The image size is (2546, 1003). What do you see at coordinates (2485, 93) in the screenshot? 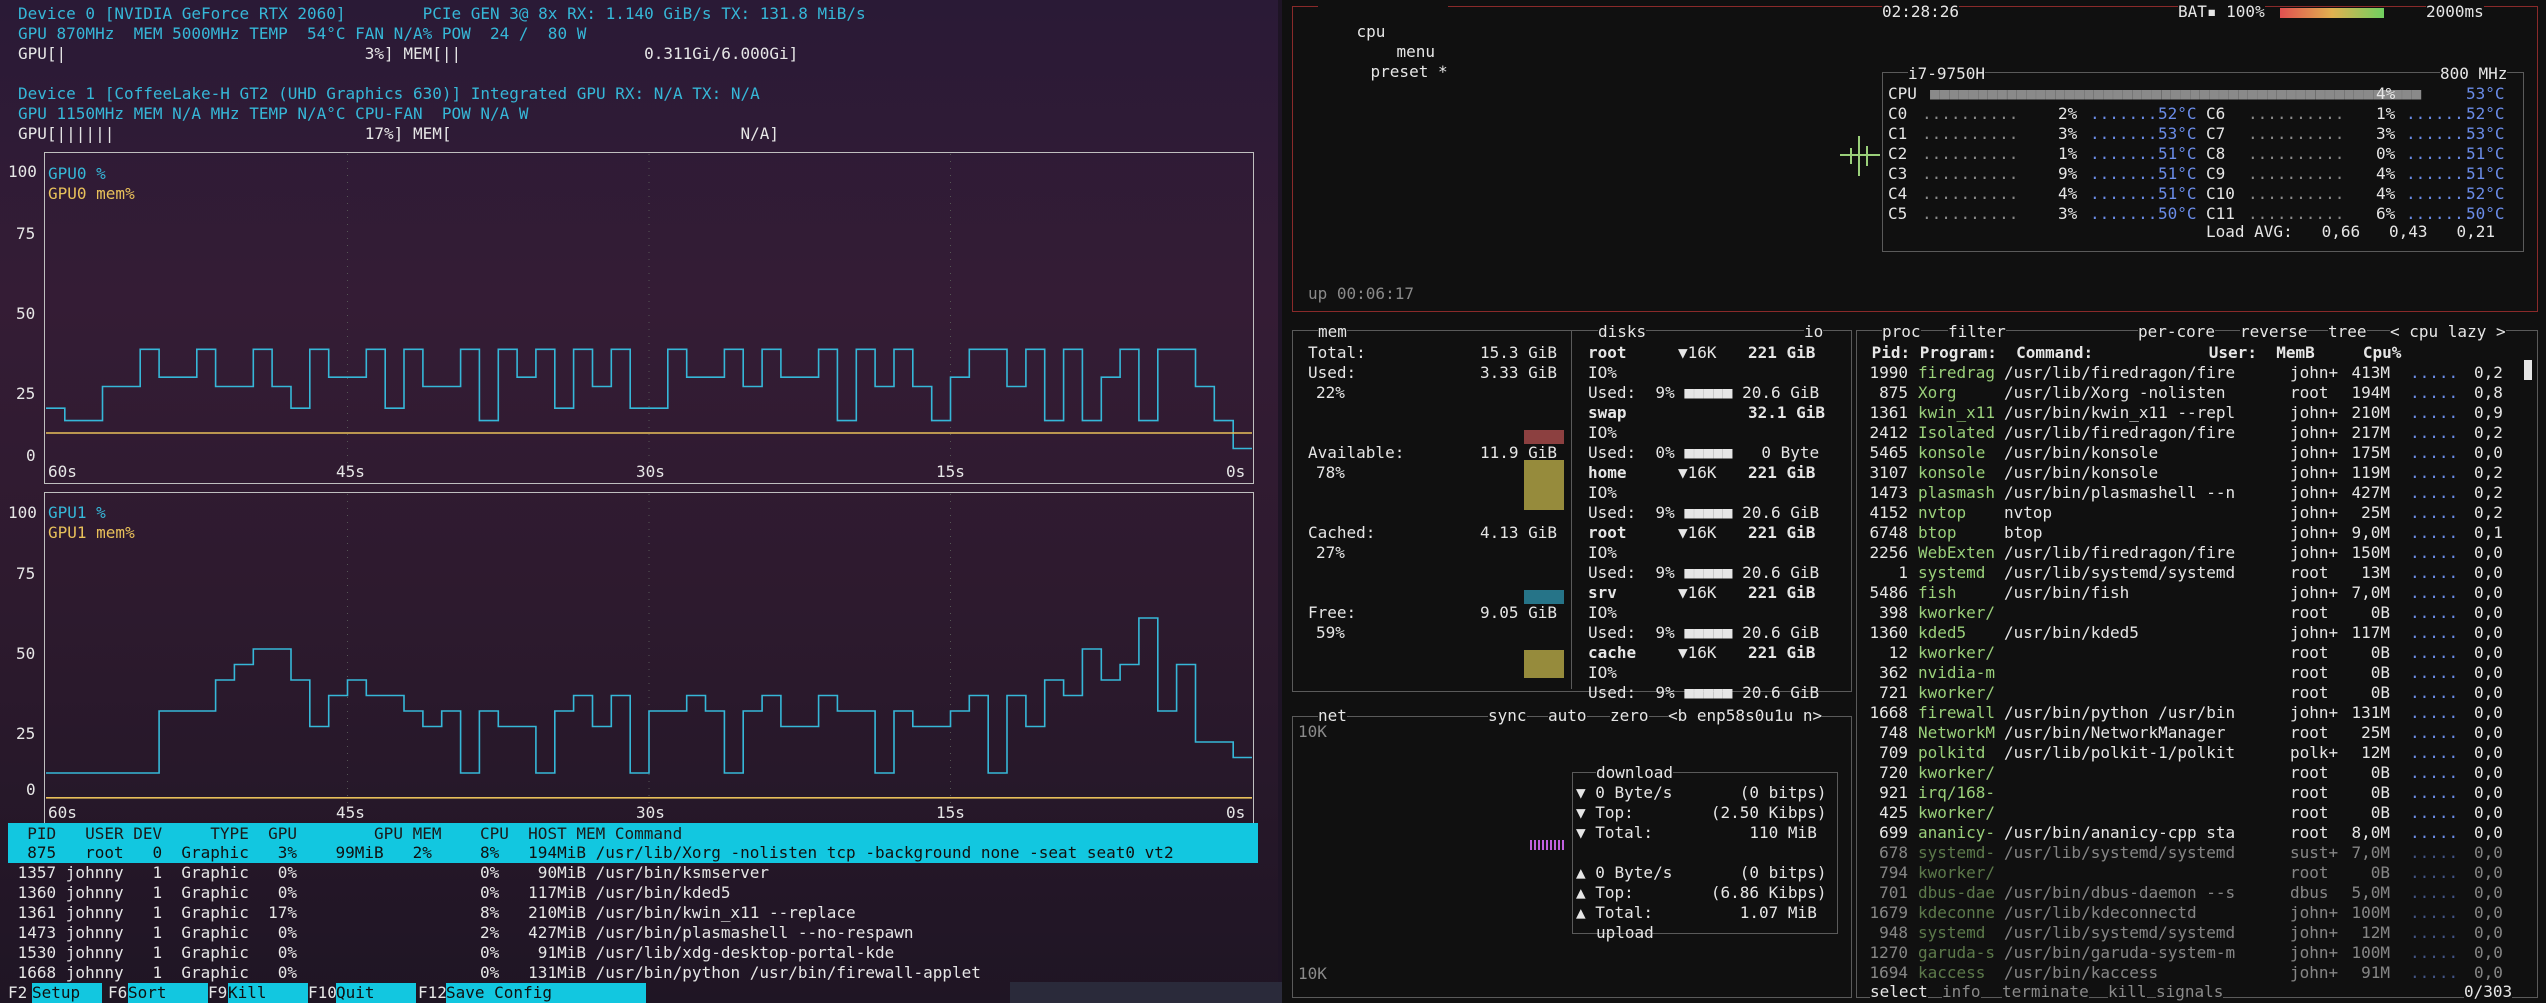
I see `cpu-total-temp: 53°C` at bounding box center [2485, 93].